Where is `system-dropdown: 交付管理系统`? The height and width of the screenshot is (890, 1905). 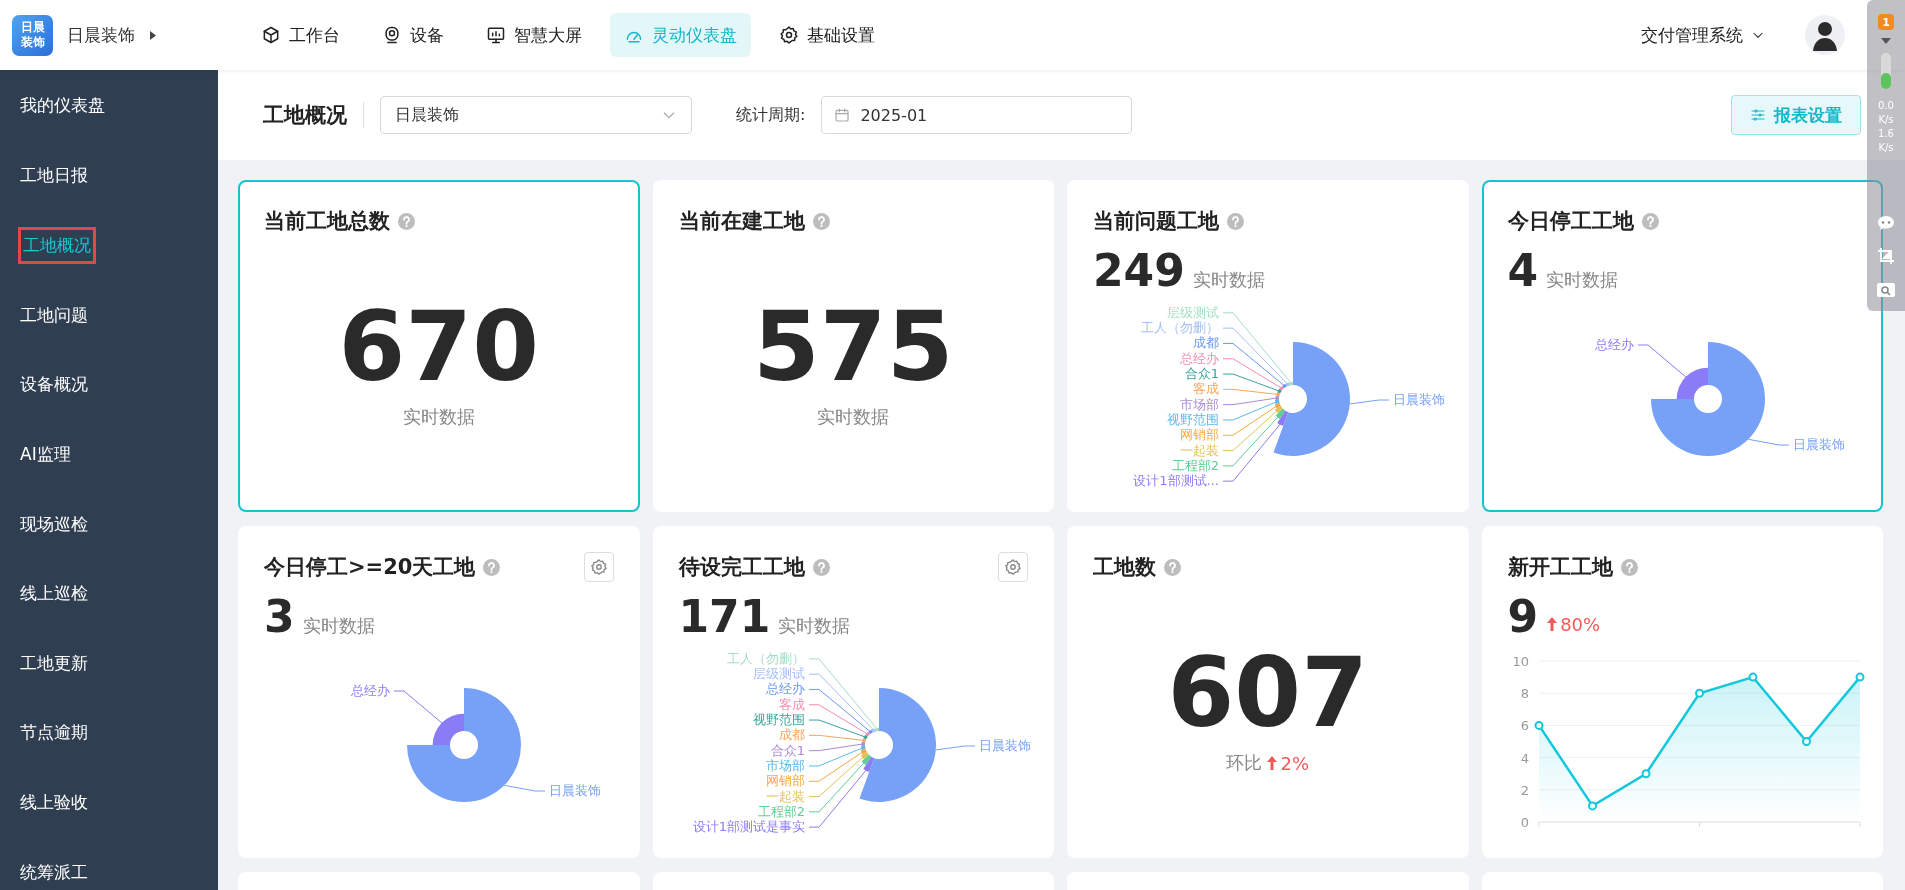
system-dropdown: 交付管理系统 is located at coordinates (1703, 35).